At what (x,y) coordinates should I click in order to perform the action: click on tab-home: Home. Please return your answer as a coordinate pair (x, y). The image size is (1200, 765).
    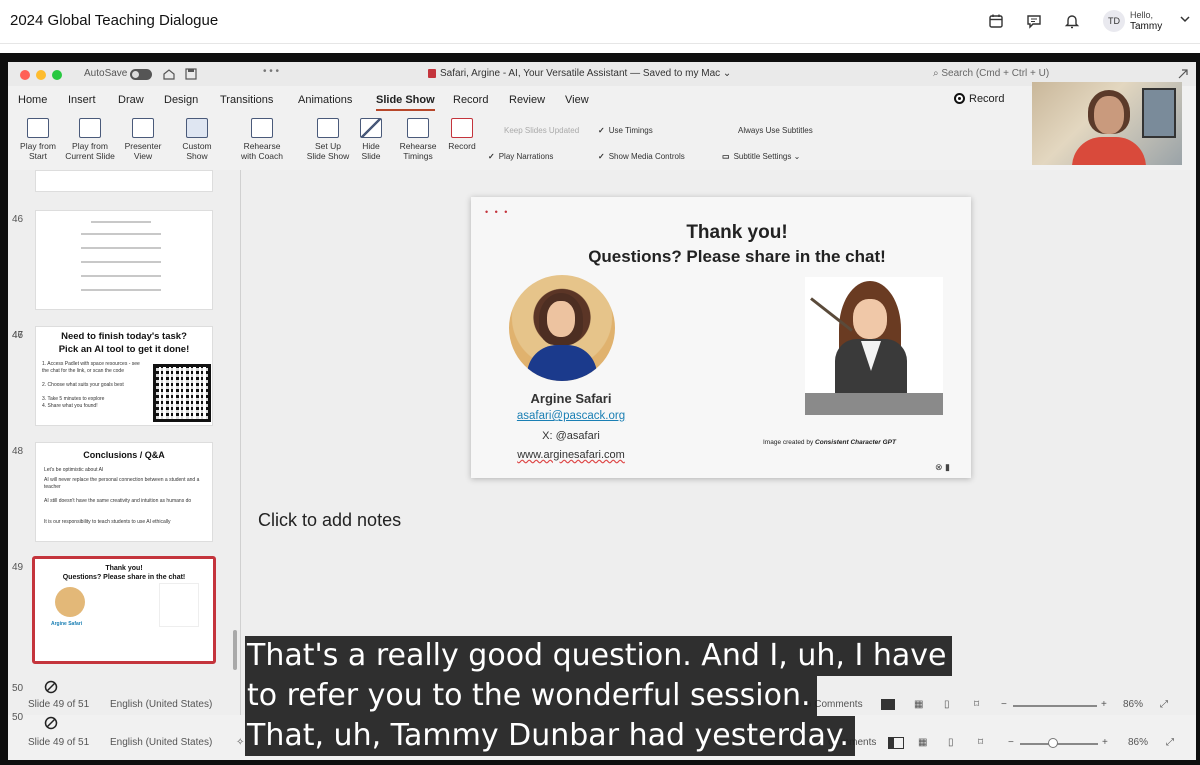
    Looking at the image, I should click on (32, 100).